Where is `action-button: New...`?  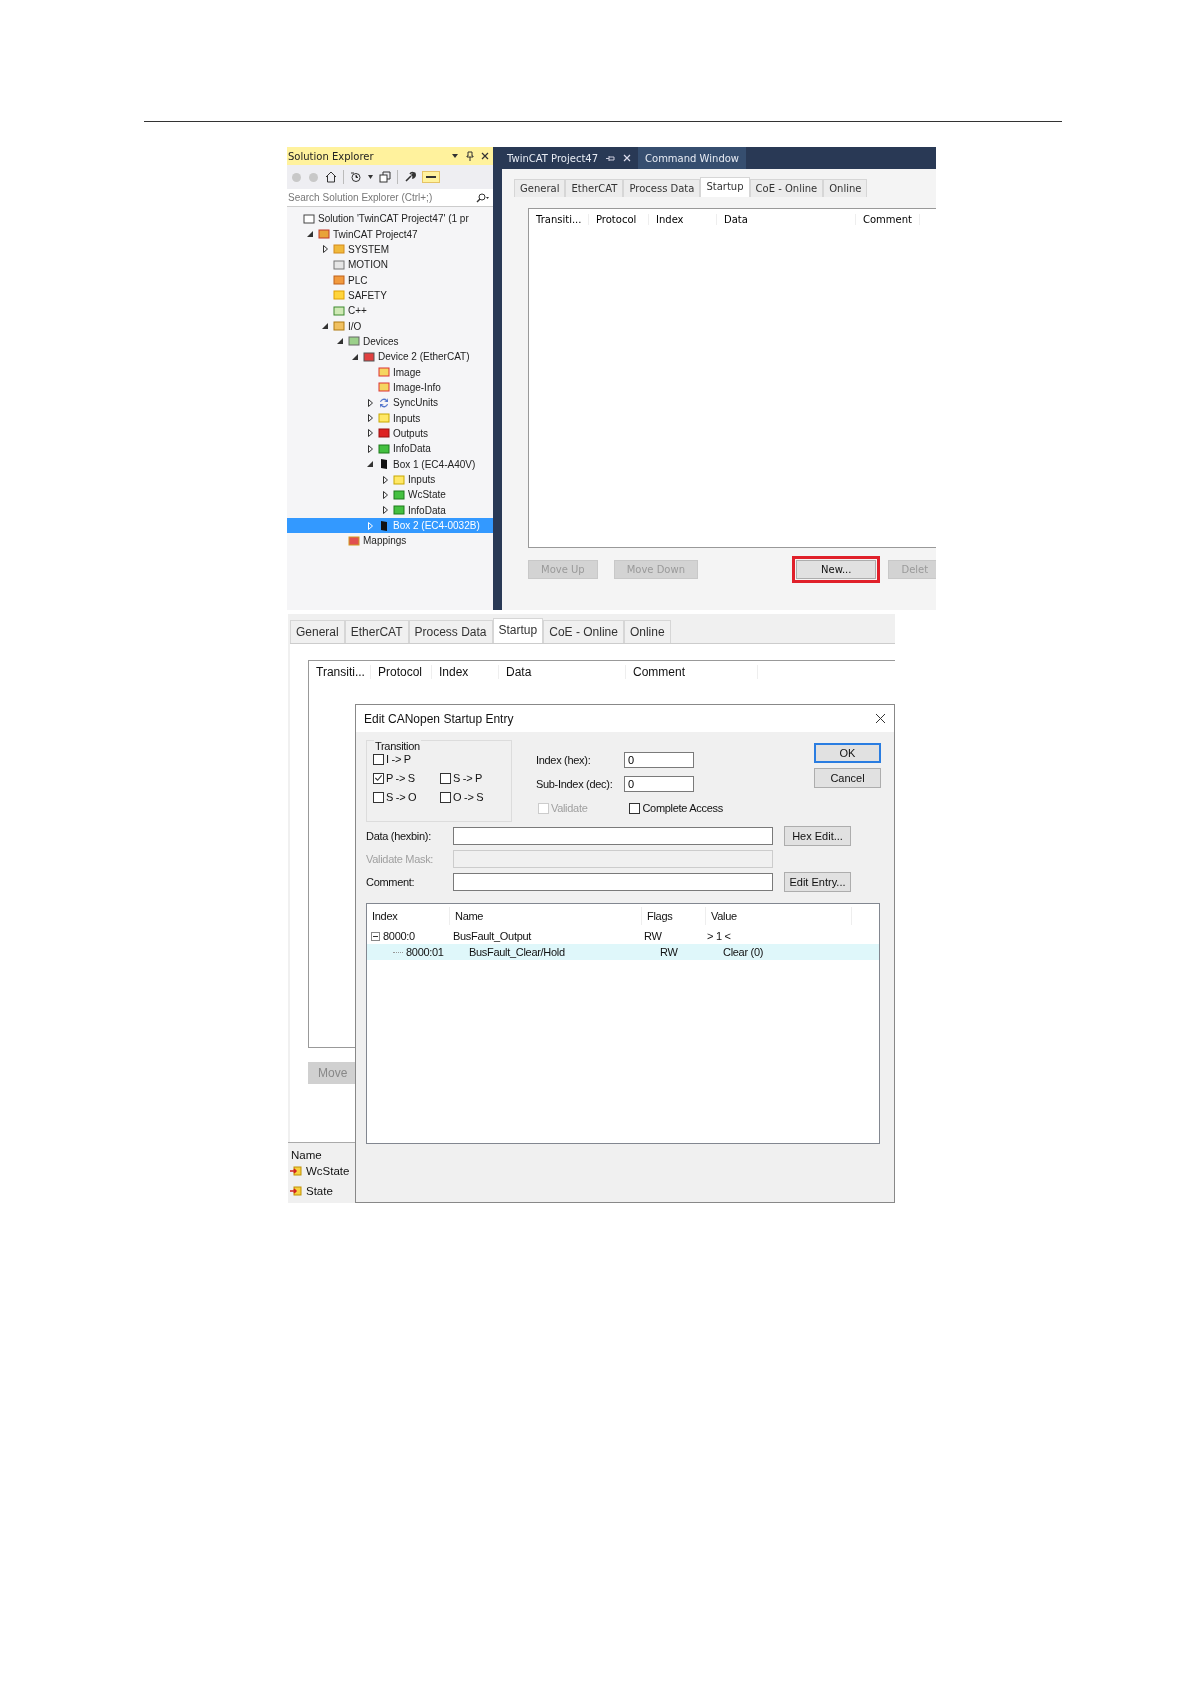
action-button: New... is located at coordinates (836, 569).